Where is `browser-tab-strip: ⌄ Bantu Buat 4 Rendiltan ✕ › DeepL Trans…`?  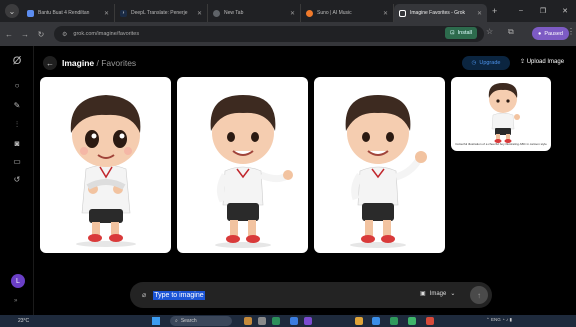
browser-tab-strip: ⌄ Bantu Buat 4 Rendiltan ✕ › DeepL Trans… is located at coordinates (288, 11).